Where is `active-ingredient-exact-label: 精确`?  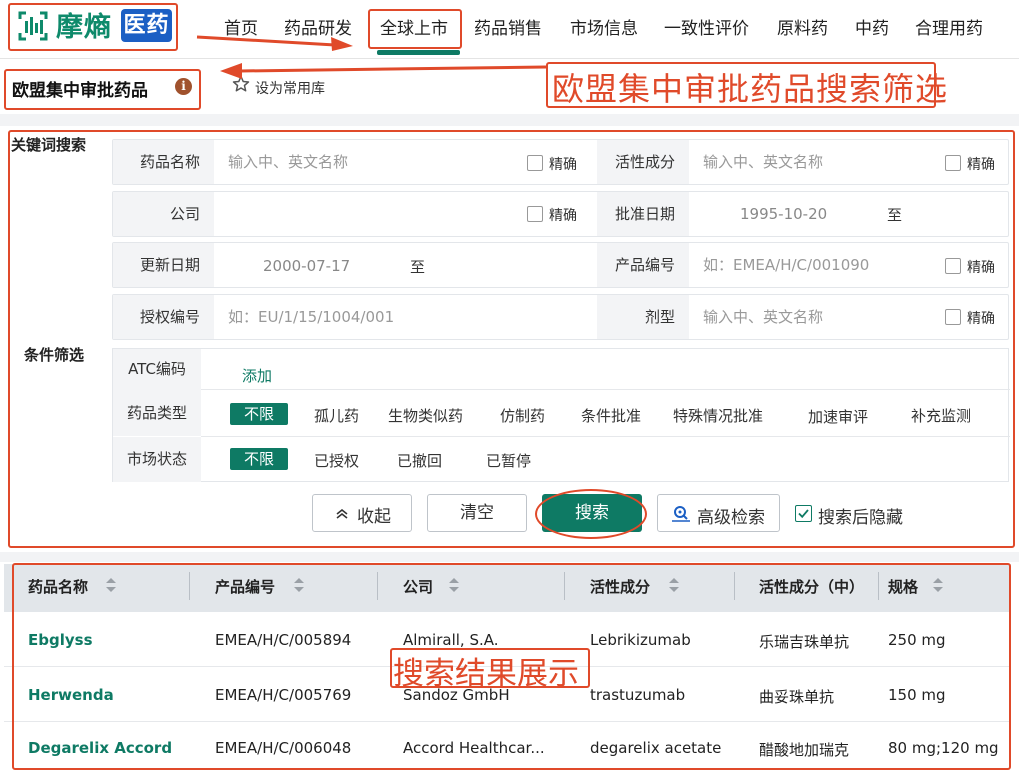 active-ingredient-exact-label: 精确 is located at coordinates (981, 165).